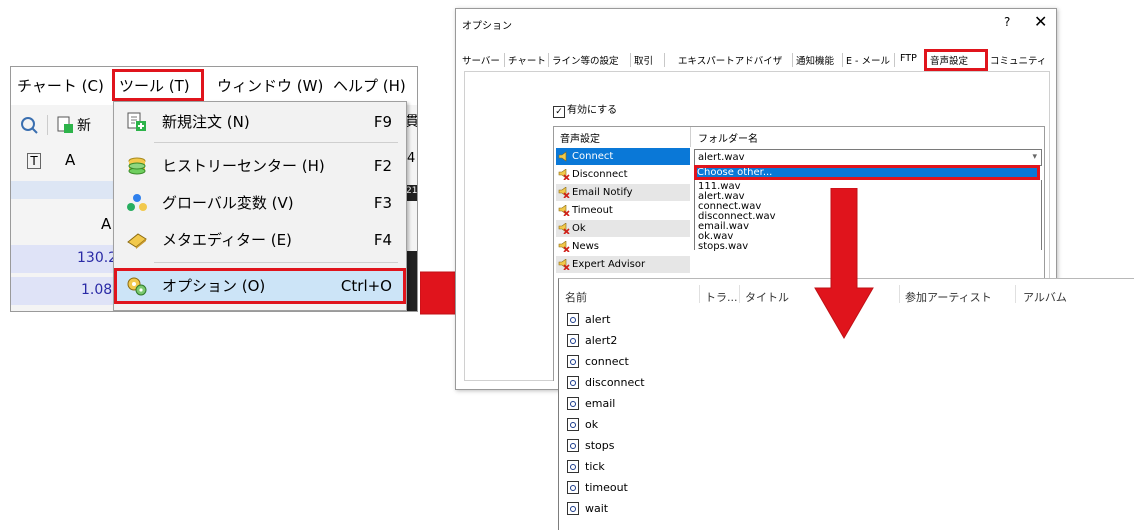 The width and height of the screenshot is (1134, 530). What do you see at coordinates (369, 86) in the screenshot?
I see `menu-help: ヘルプ (H)` at bounding box center [369, 86].